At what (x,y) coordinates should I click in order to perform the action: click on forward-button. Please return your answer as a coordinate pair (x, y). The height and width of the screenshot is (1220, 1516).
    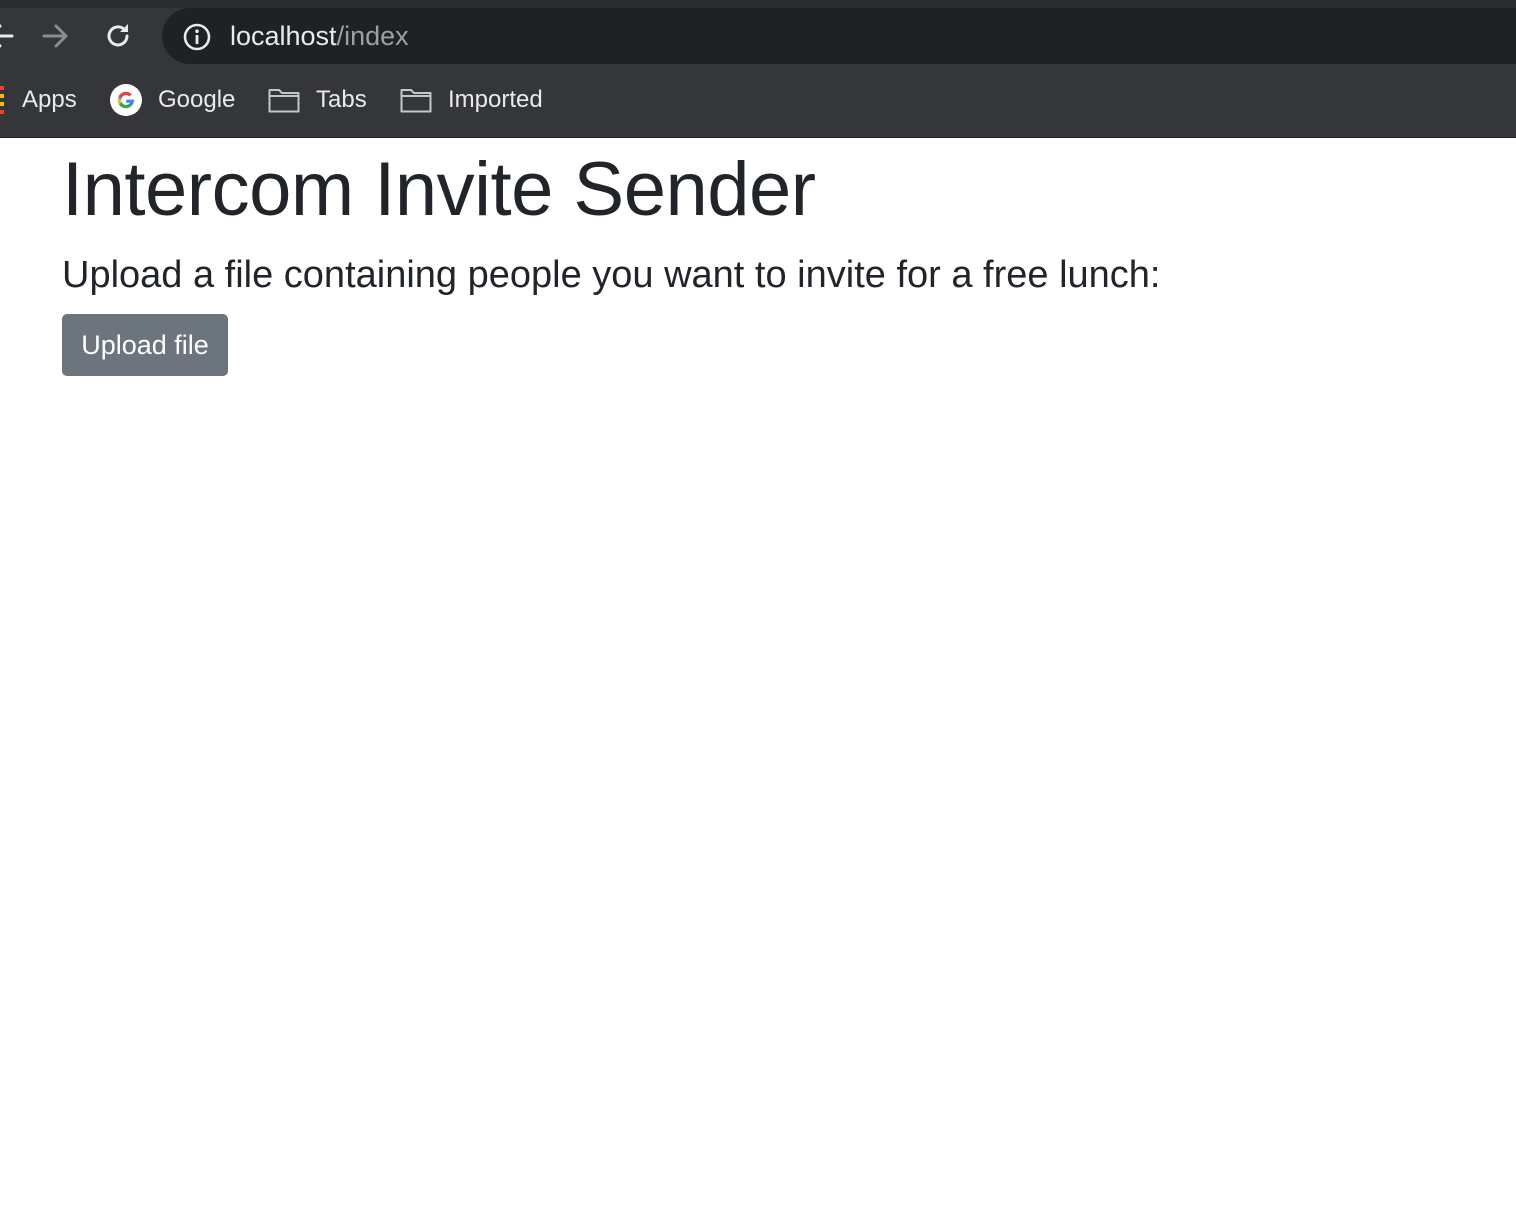
    Looking at the image, I should click on (54, 36).